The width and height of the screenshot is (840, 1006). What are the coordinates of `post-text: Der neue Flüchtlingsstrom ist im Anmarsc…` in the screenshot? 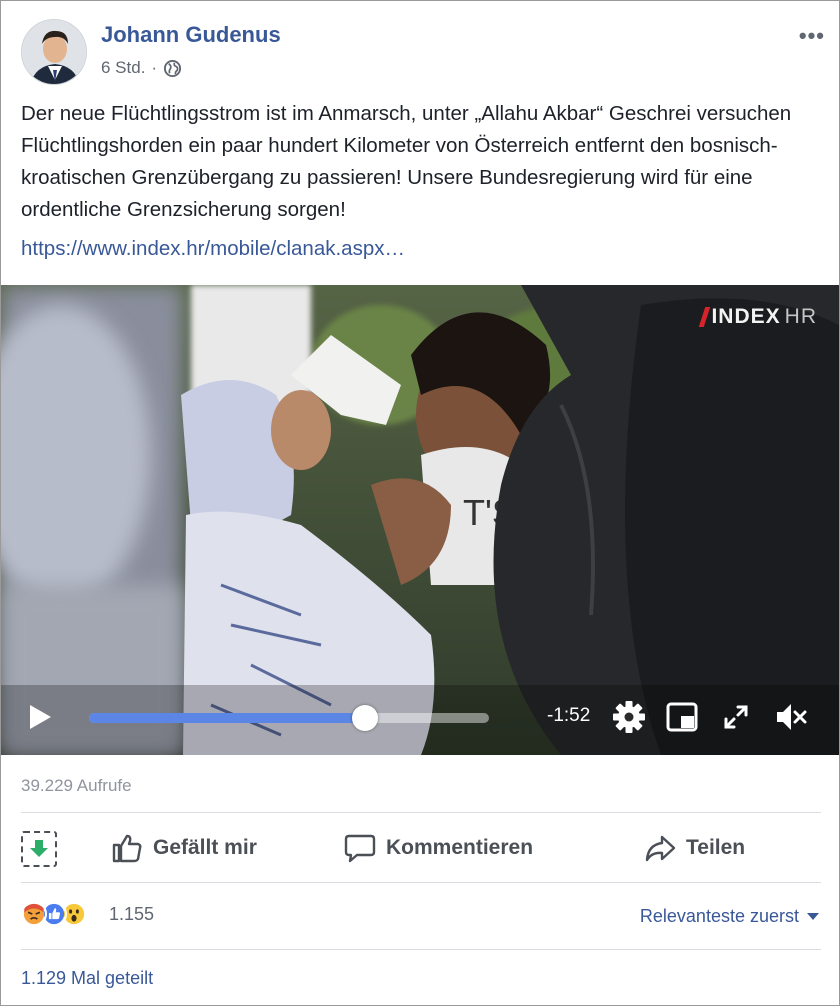 It's located at (406, 161).